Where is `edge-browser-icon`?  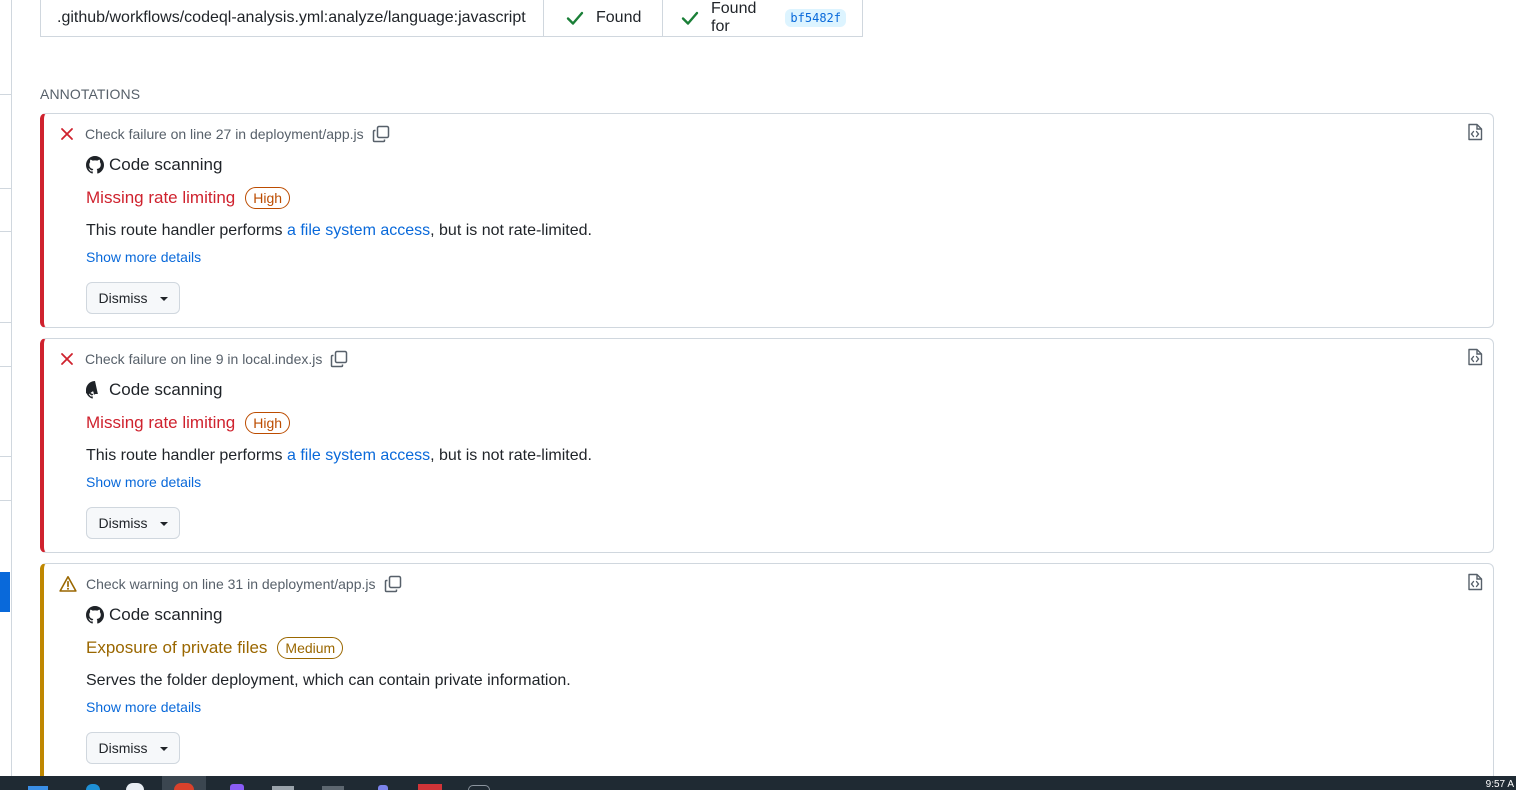
edge-browser-icon is located at coordinates (93, 787).